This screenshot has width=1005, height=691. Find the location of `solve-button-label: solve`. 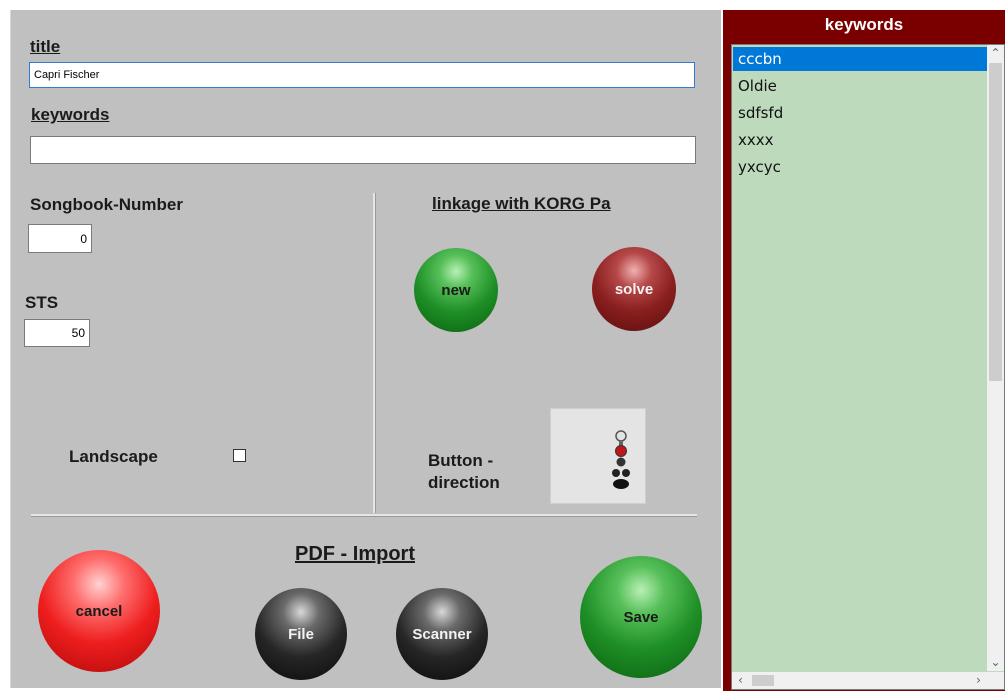

solve-button-label: solve is located at coordinates (634, 289).